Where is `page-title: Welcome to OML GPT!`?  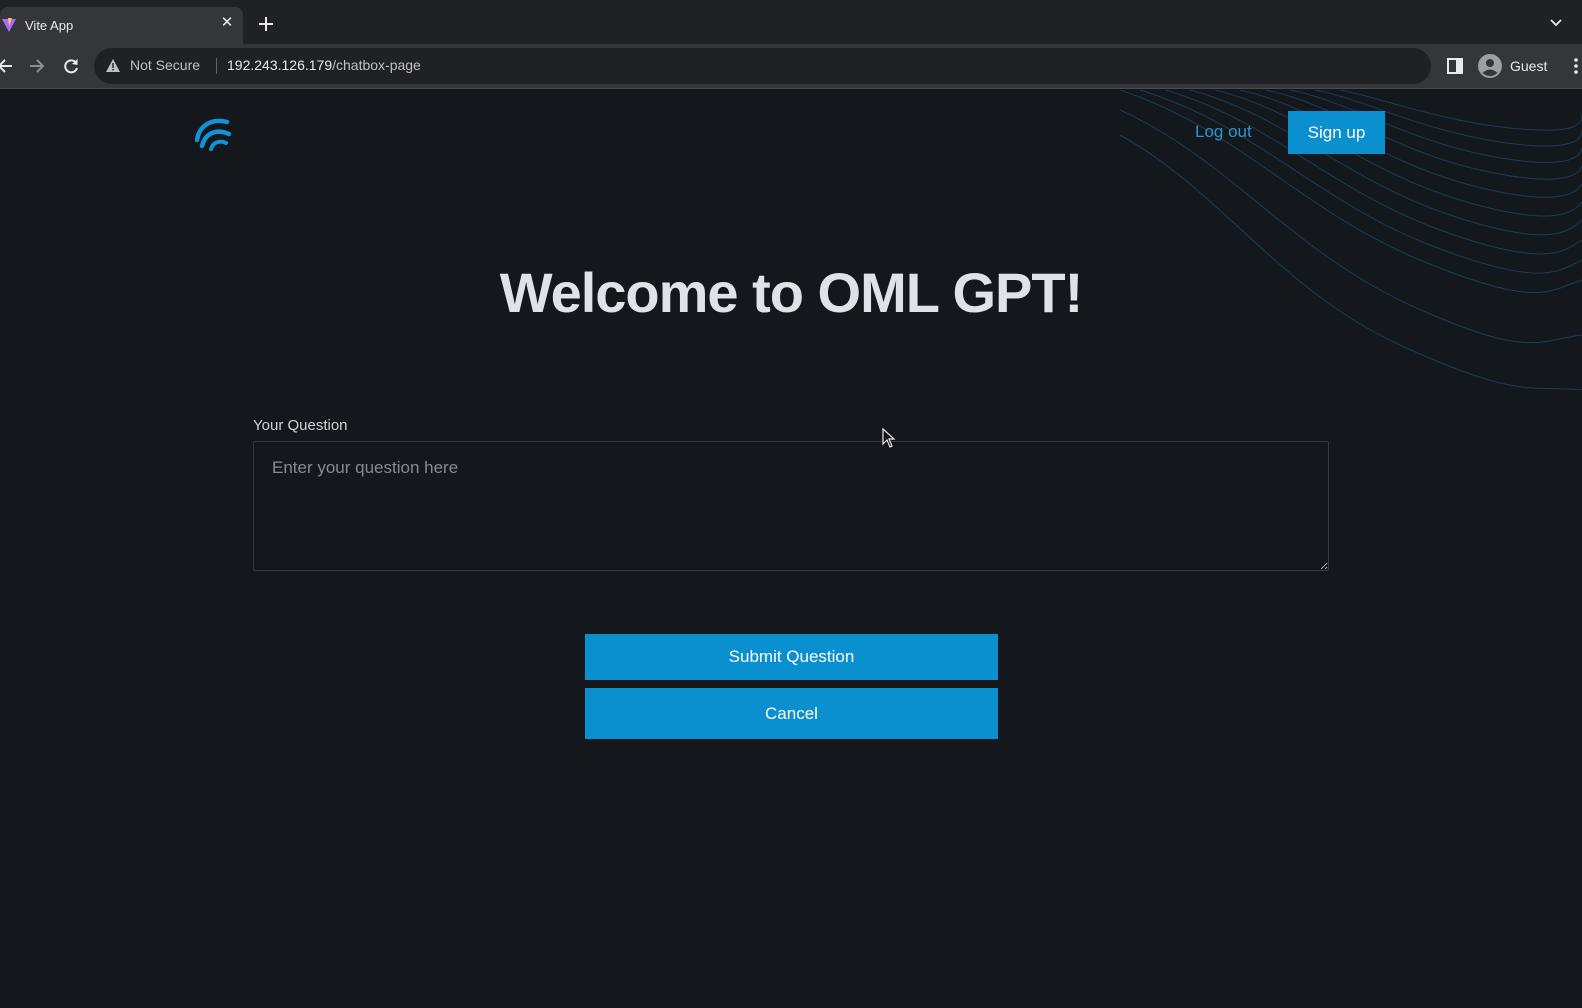
page-title: Welcome to OML GPT! is located at coordinates (791, 292).